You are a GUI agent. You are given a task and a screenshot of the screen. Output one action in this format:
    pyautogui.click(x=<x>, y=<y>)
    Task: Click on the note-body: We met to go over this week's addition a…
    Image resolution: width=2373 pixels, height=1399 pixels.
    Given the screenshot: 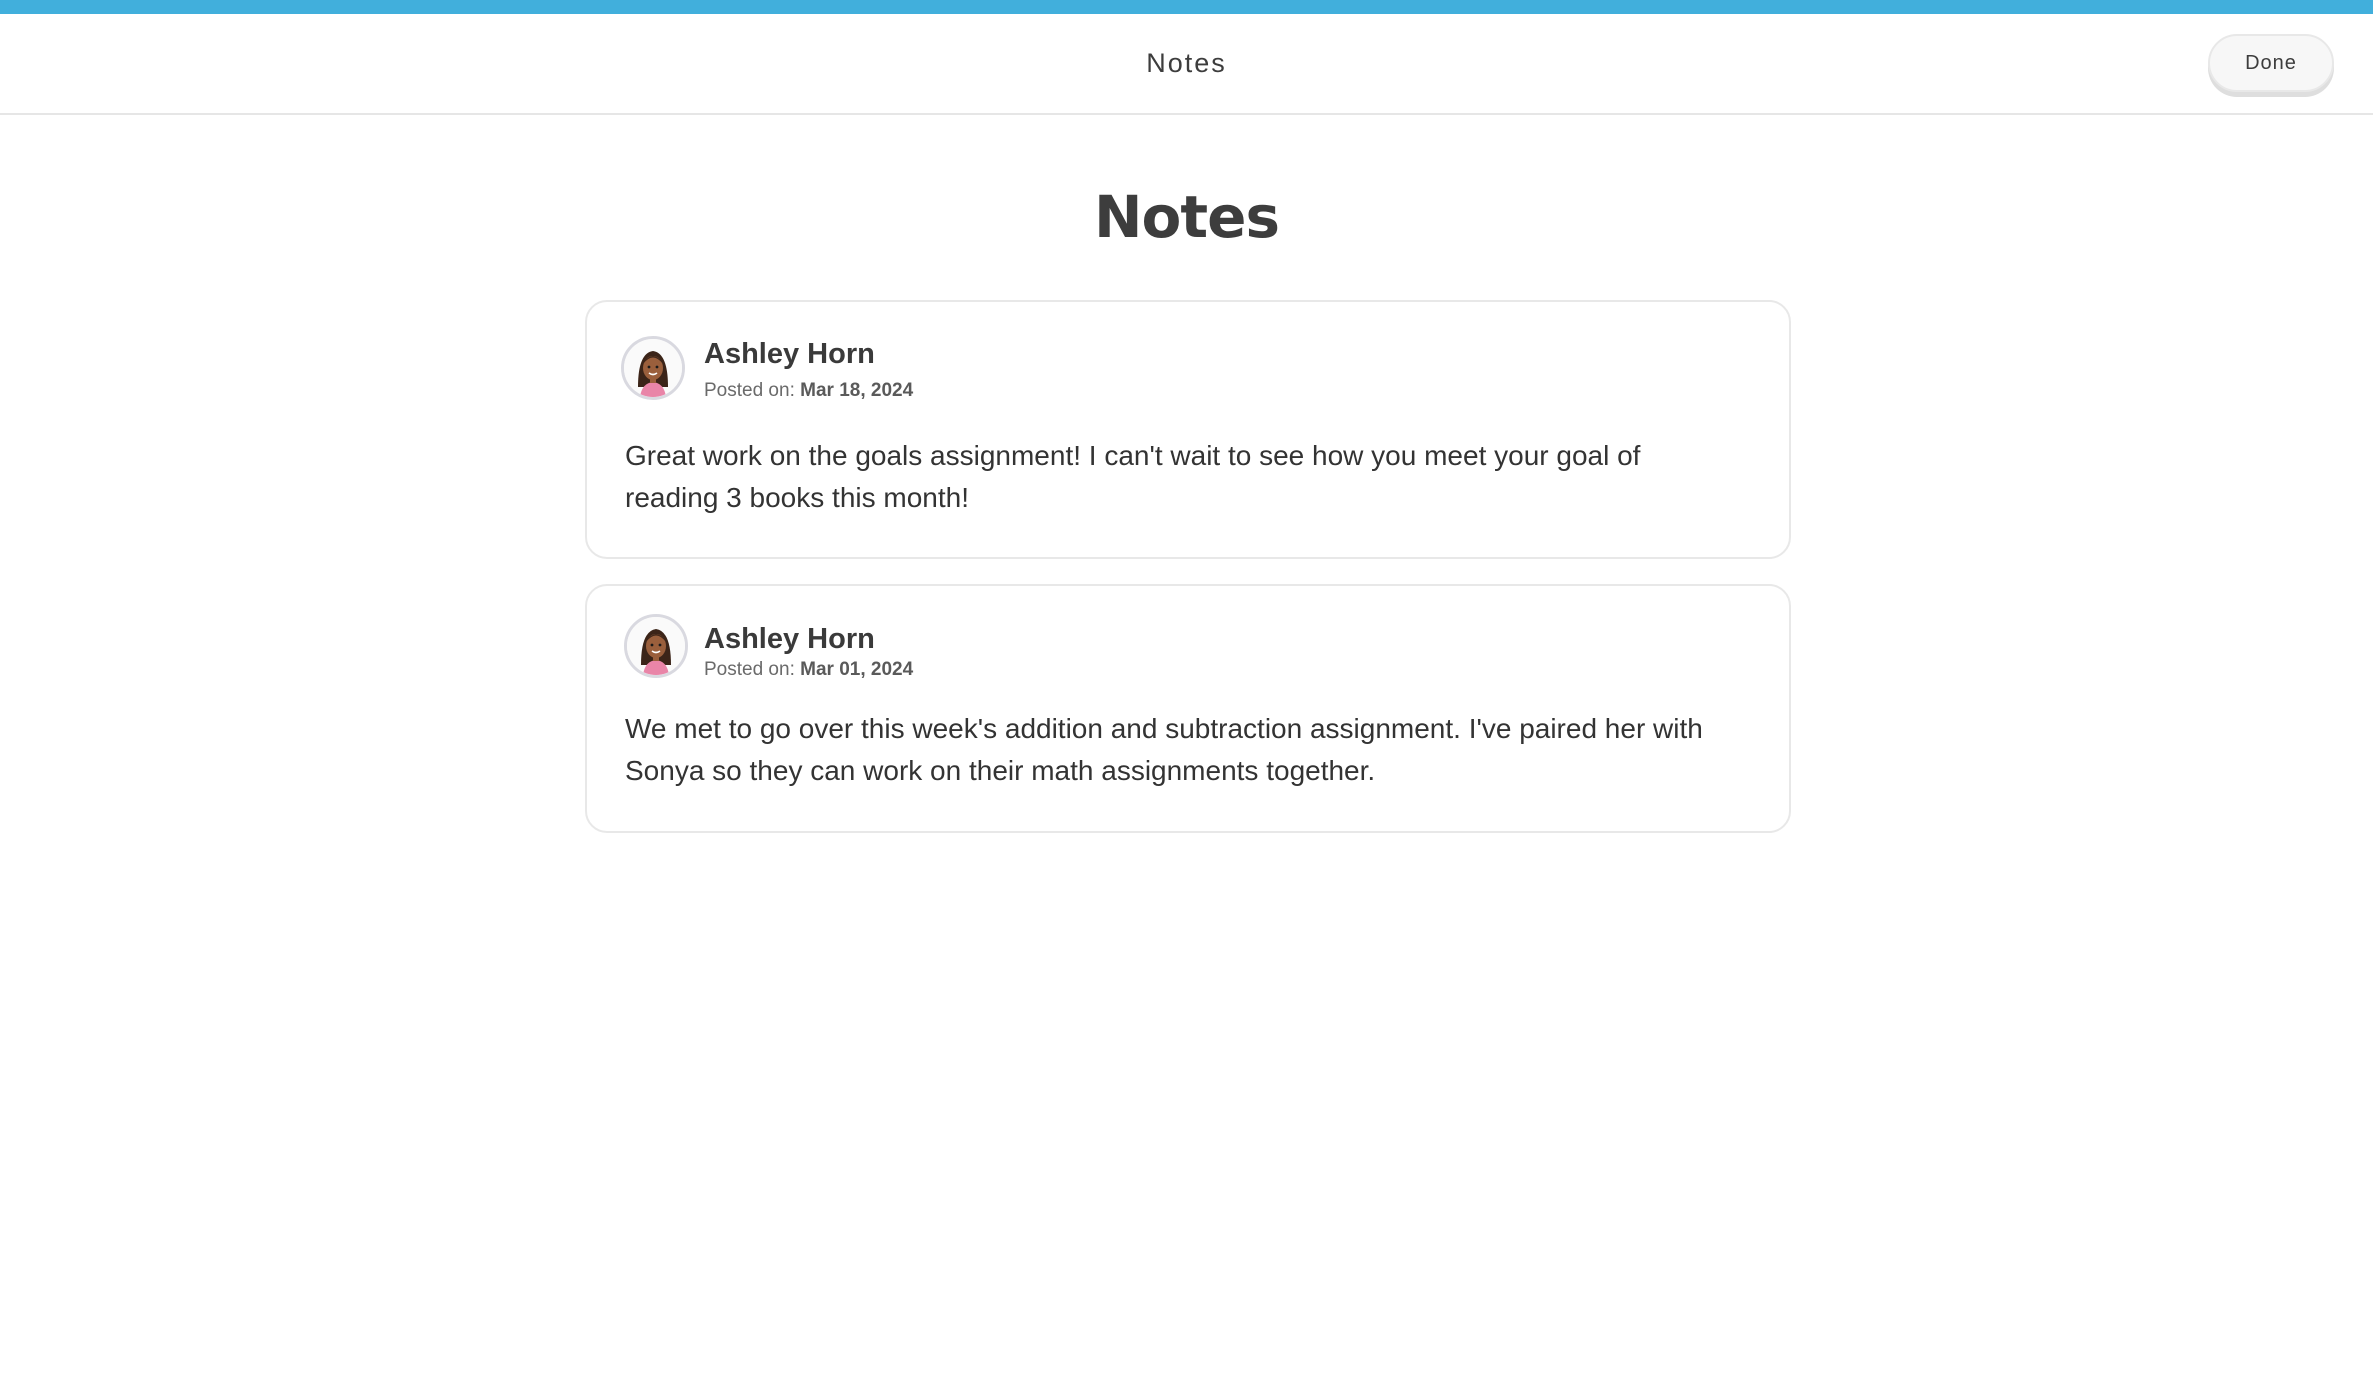 What is the action you would take?
    pyautogui.click(x=1164, y=749)
    